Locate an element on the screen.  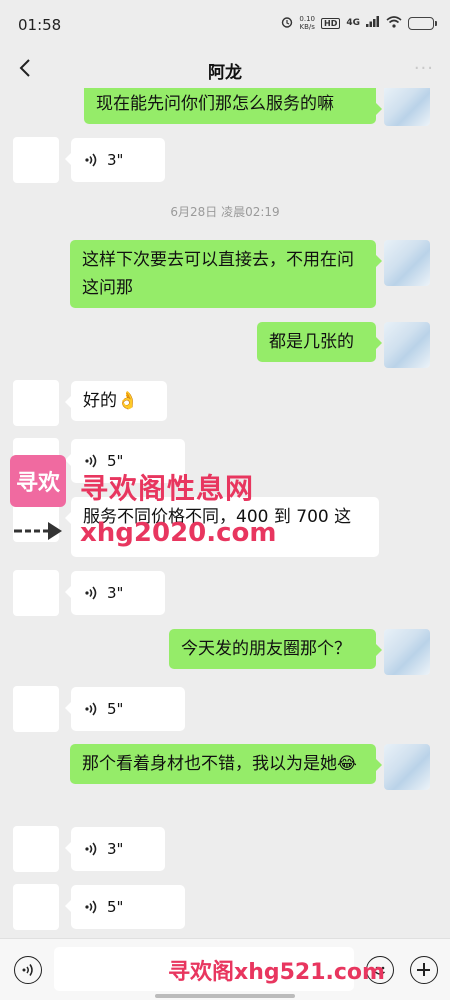
message-outgoing: 都是几张的 is located at coordinates (319, 342).